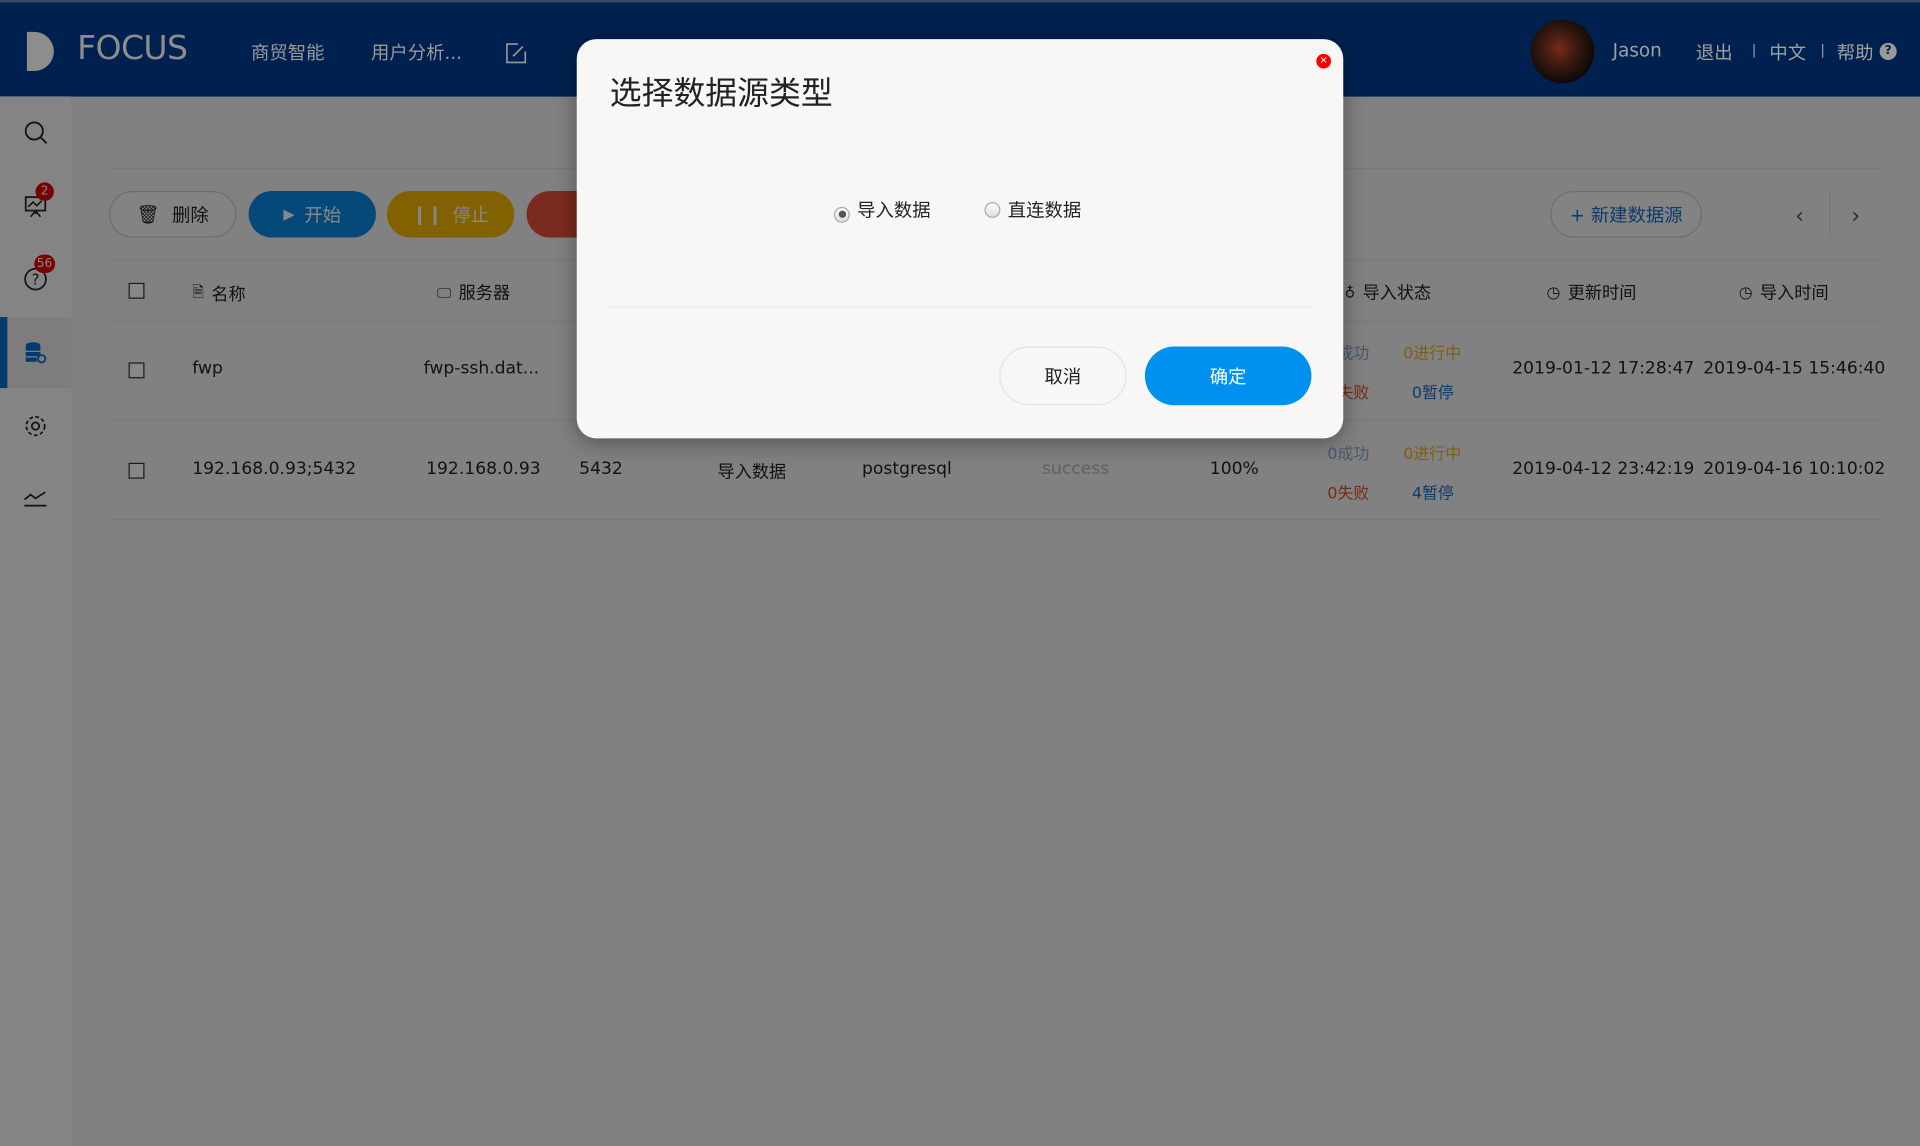 This screenshot has width=1920, height=1146. Describe the element at coordinates (1562, 51) in the screenshot. I see `avatar` at that location.